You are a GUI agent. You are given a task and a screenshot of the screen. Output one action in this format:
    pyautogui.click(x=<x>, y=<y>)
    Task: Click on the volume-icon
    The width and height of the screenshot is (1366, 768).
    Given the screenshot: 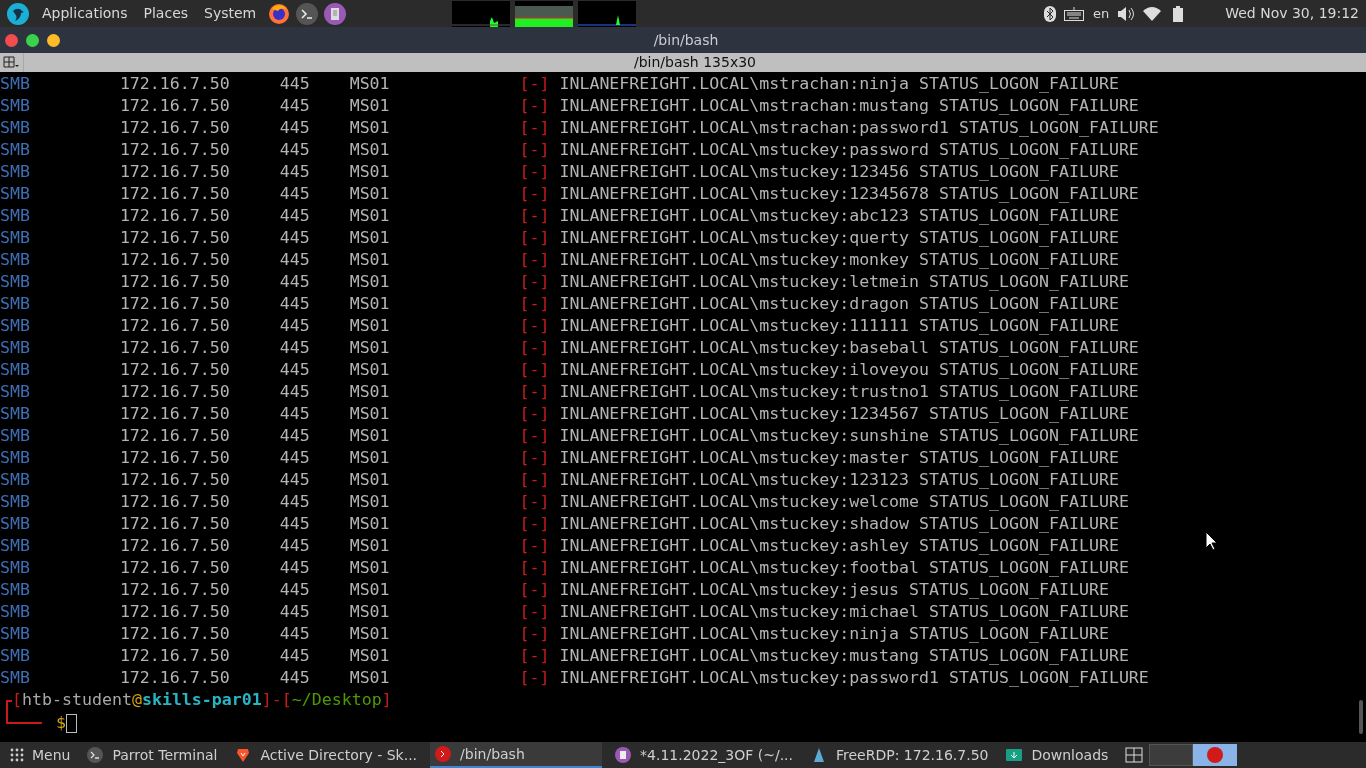 What is the action you would take?
    pyautogui.click(x=1126, y=13)
    